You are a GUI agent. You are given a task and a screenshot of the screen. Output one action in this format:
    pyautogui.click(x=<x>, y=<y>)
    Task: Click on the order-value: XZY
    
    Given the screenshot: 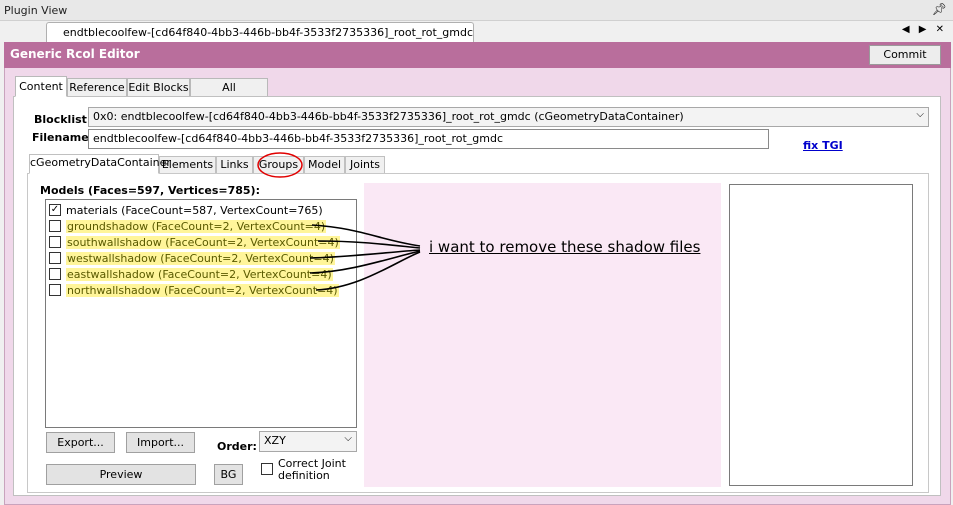 What is the action you would take?
    pyautogui.click(x=275, y=440)
    